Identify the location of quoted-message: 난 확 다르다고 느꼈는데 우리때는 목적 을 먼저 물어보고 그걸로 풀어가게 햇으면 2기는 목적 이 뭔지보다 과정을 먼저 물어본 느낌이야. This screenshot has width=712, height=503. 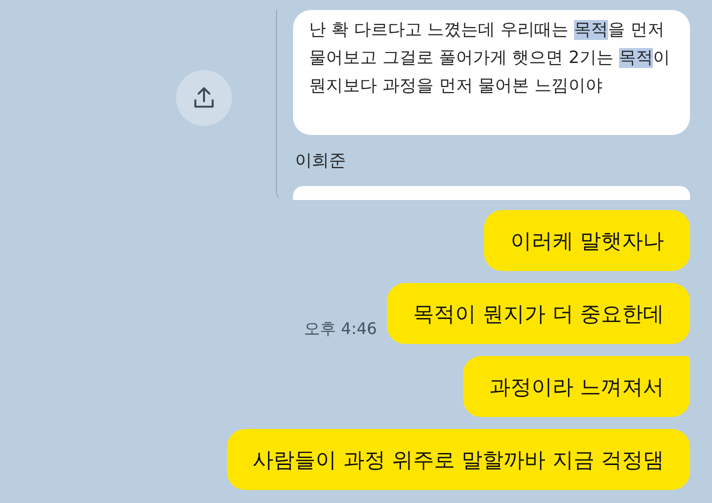
(491, 72).